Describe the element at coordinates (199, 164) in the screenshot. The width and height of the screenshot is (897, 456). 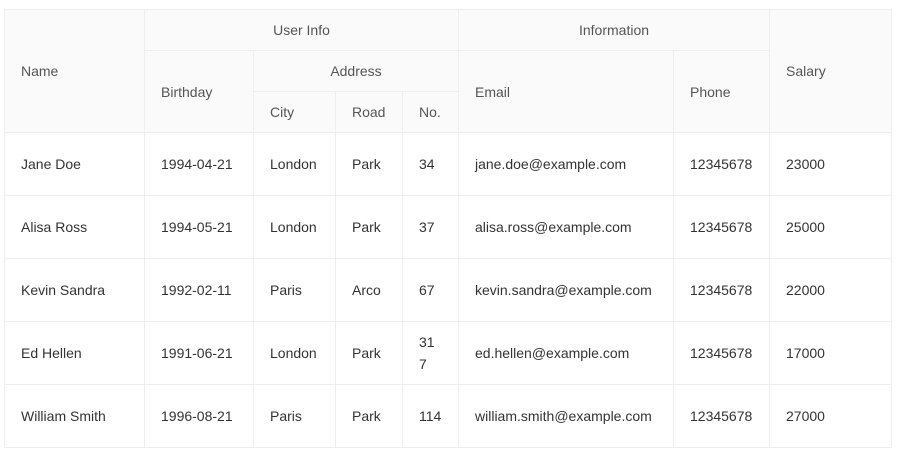
I see `cell-birthday: 1994-04-21` at that location.